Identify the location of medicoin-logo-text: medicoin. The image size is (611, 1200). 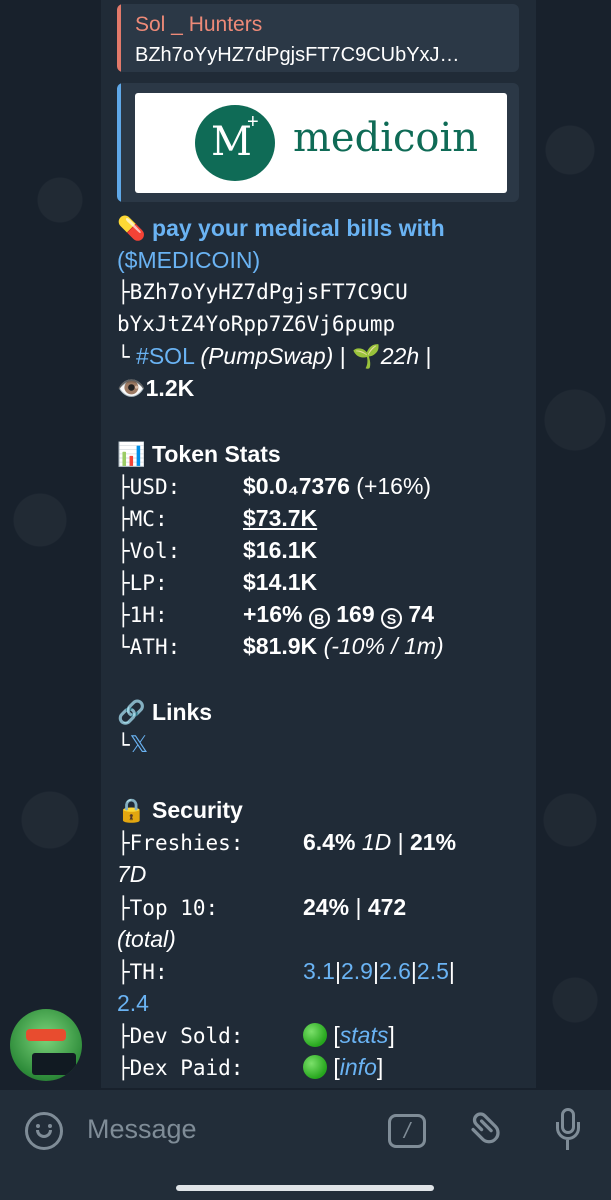
(386, 138).